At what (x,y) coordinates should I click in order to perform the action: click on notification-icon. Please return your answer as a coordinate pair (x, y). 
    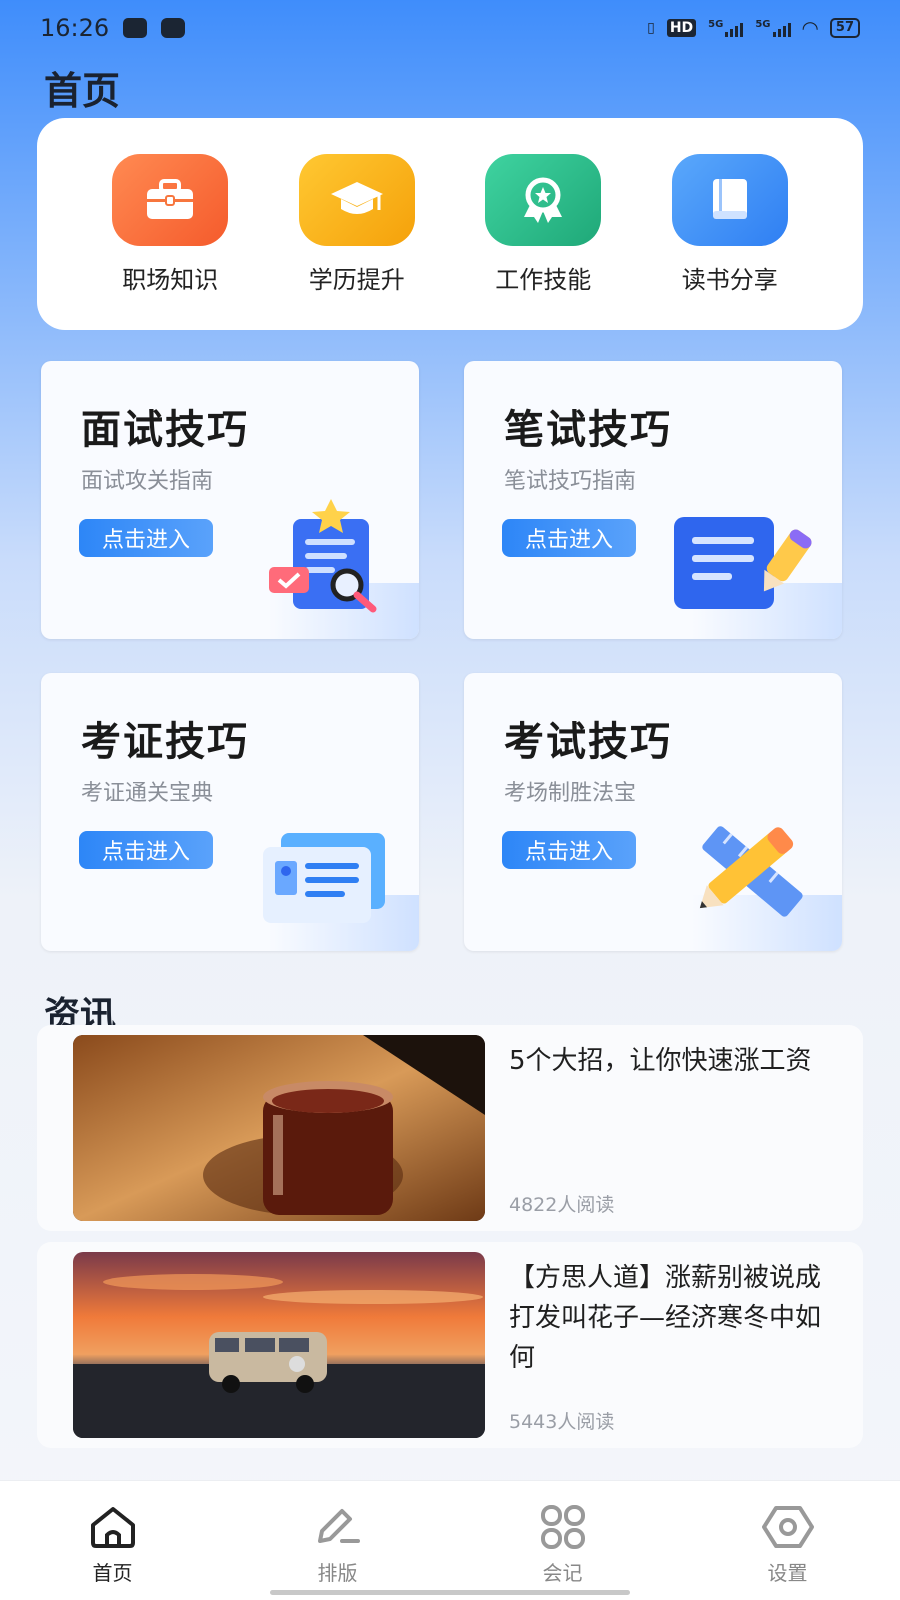
    Looking at the image, I should click on (135, 28).